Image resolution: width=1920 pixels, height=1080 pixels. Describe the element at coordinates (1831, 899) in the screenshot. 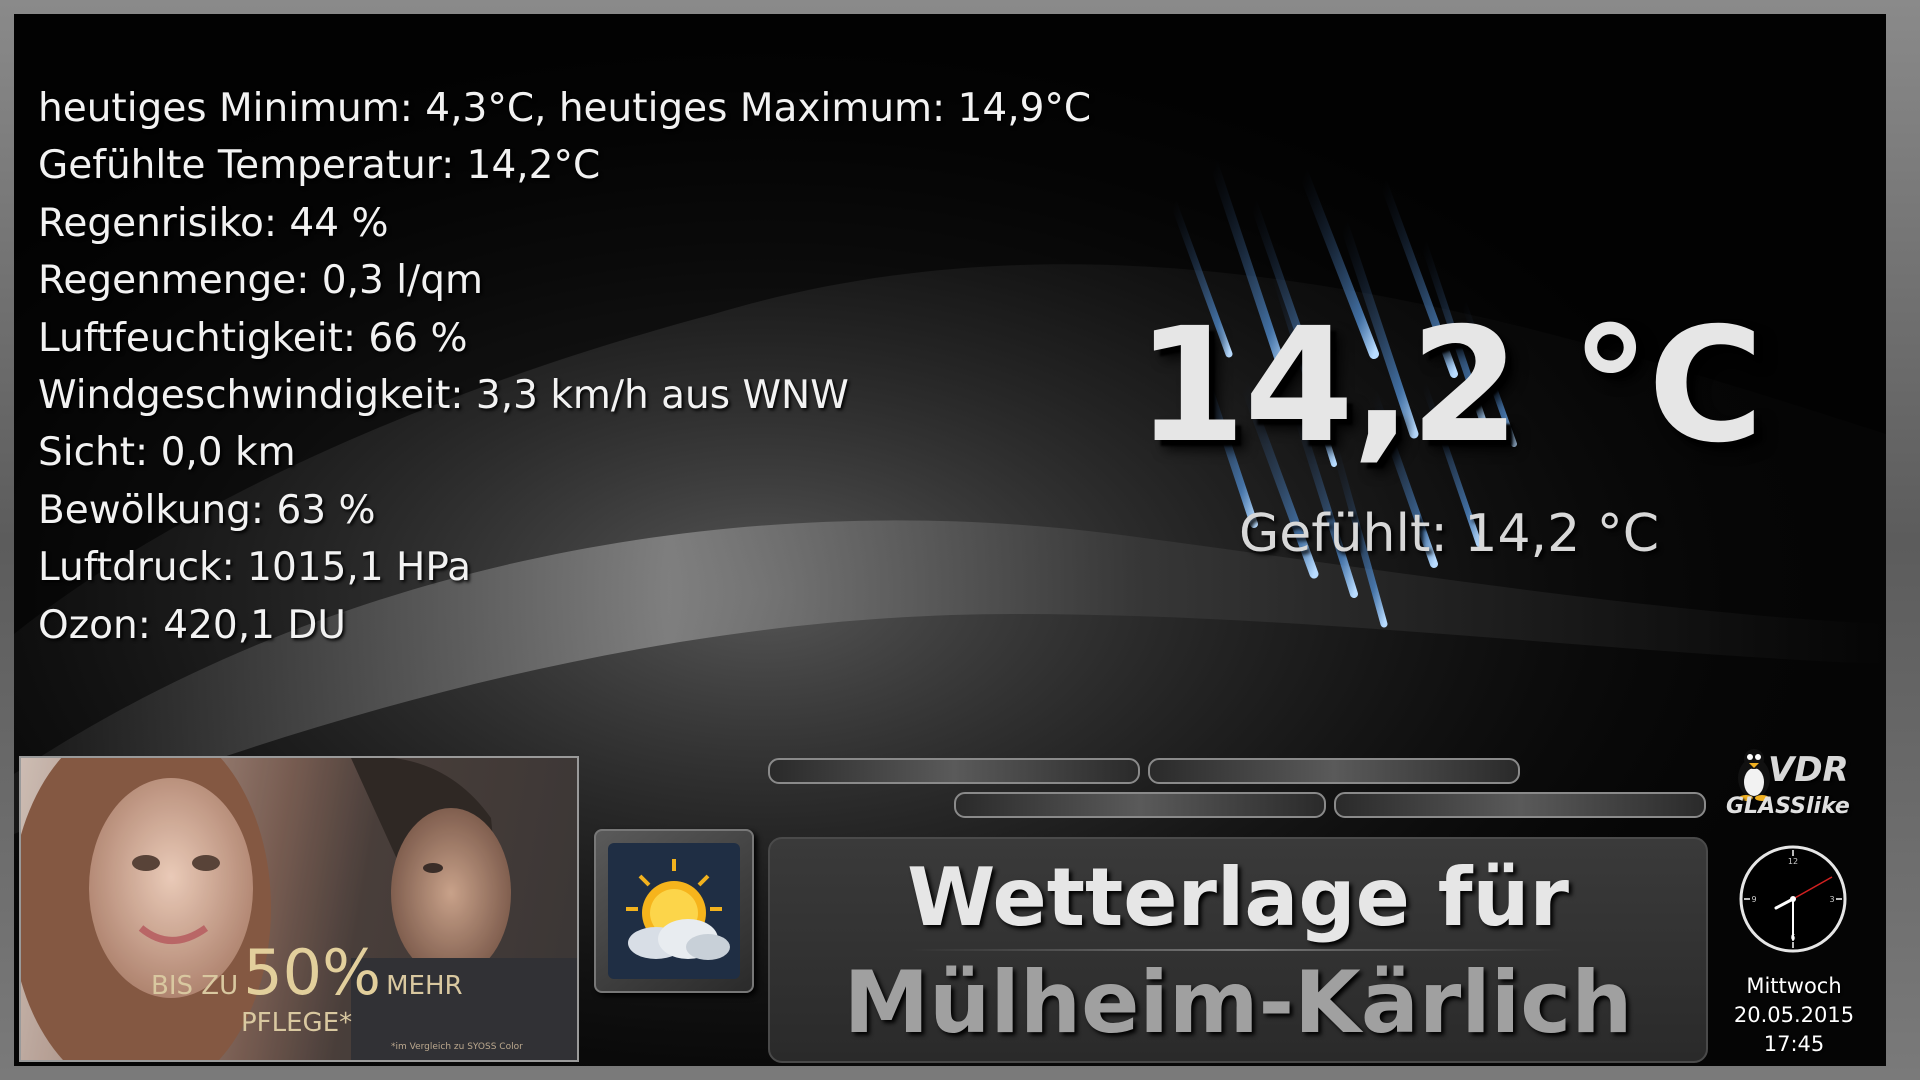

I see `svg-text: 3` at that location.